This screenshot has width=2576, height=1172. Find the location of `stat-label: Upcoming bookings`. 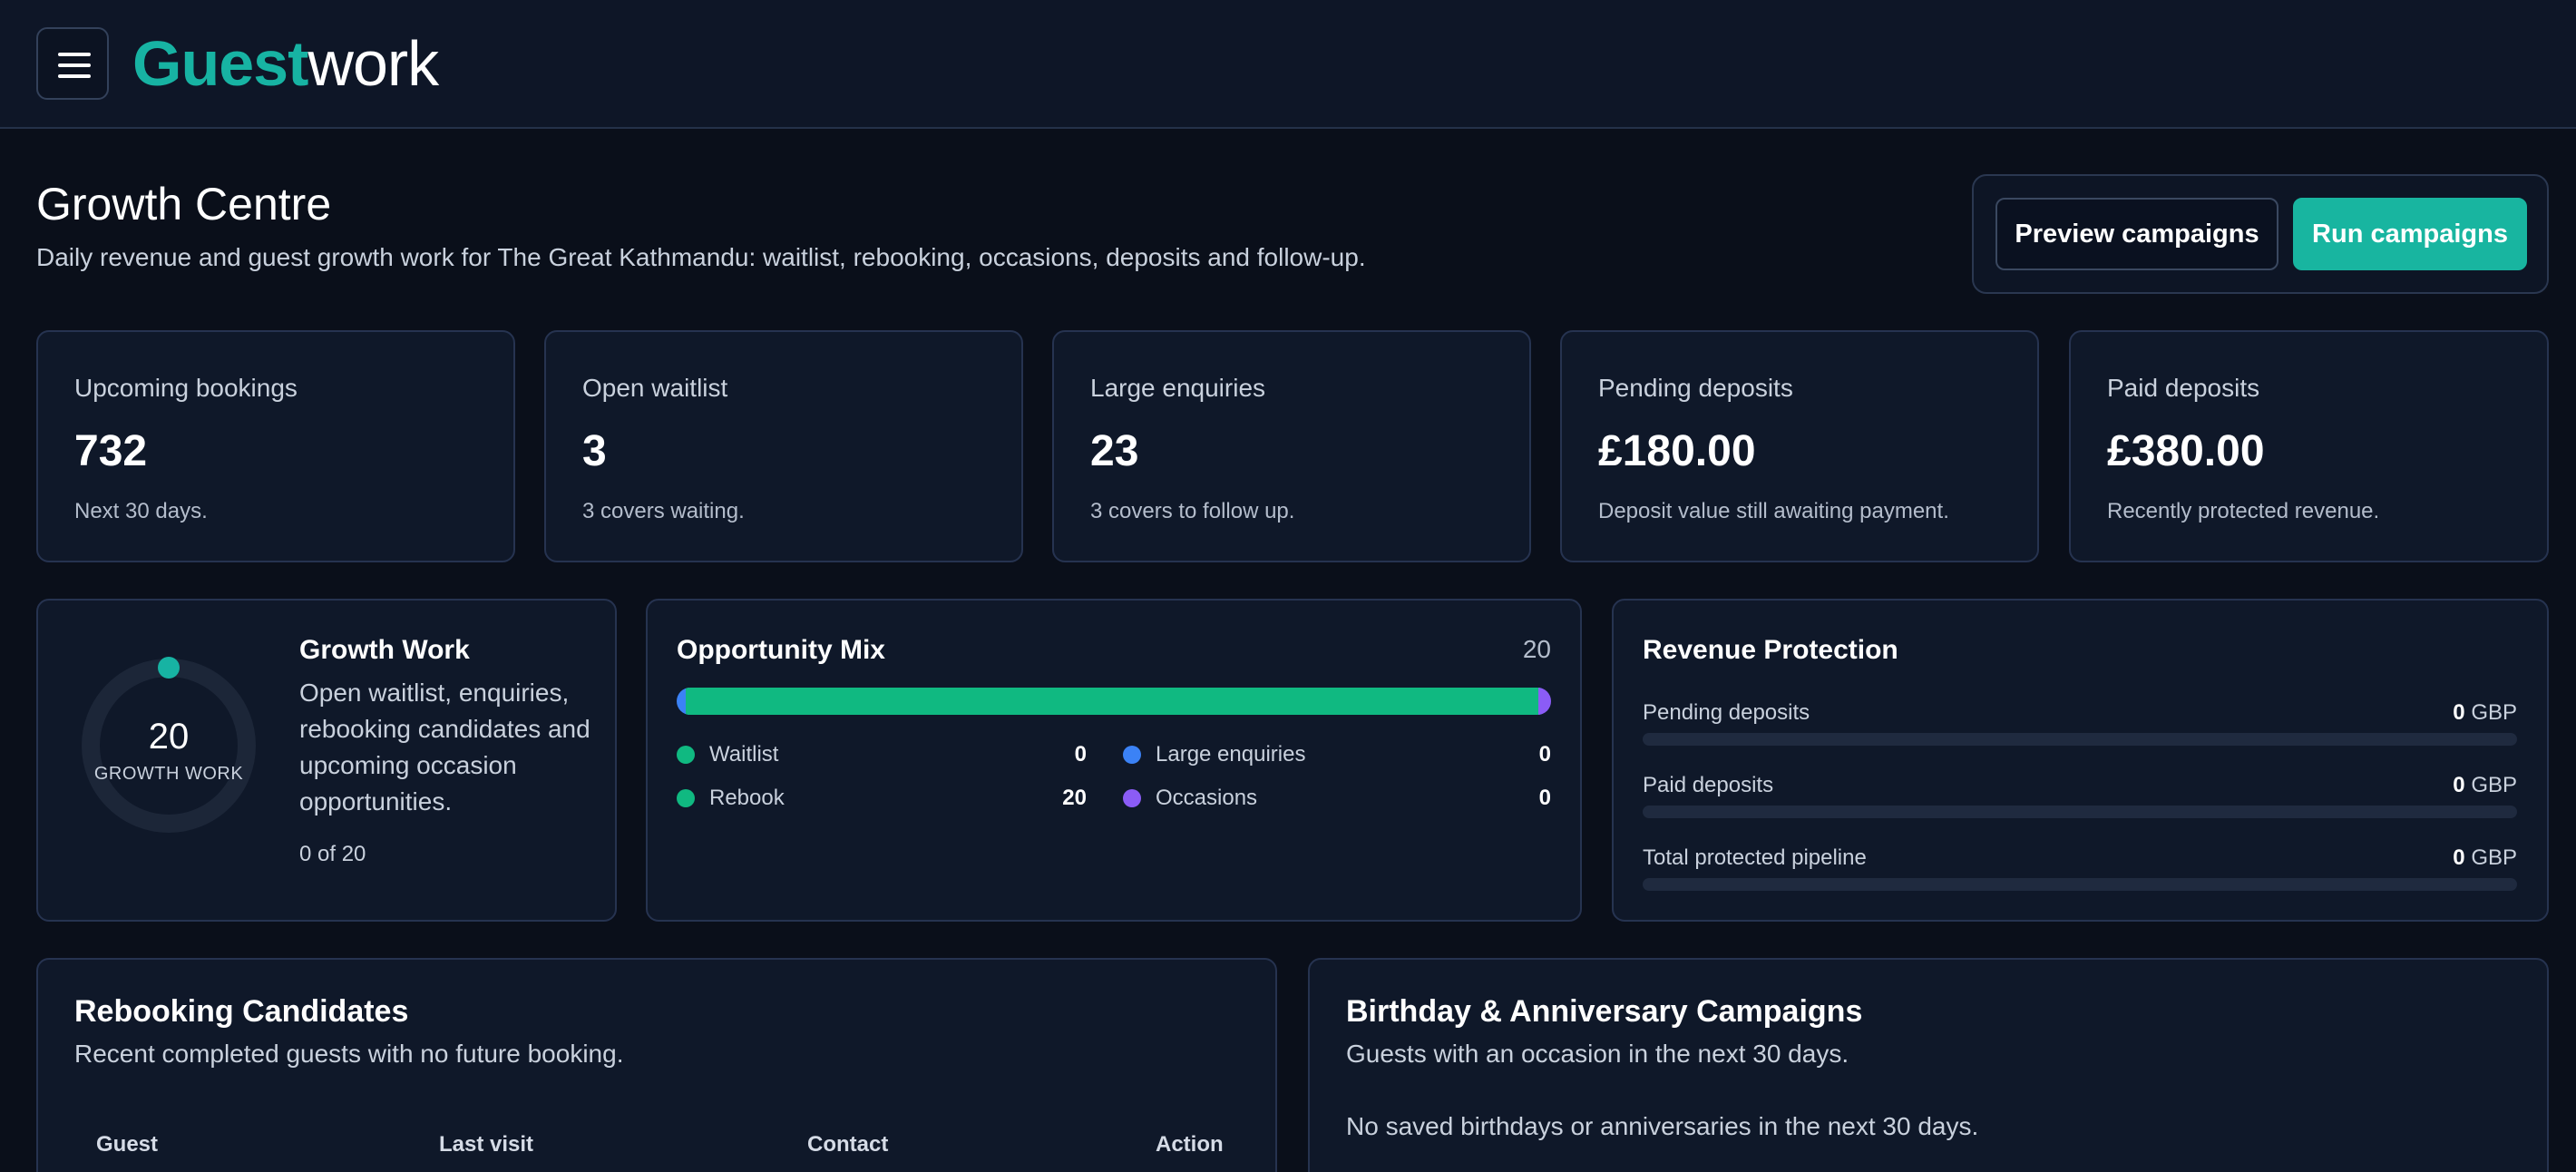

stat-label: Upcoming bookings is located at coordinates (186, 388).